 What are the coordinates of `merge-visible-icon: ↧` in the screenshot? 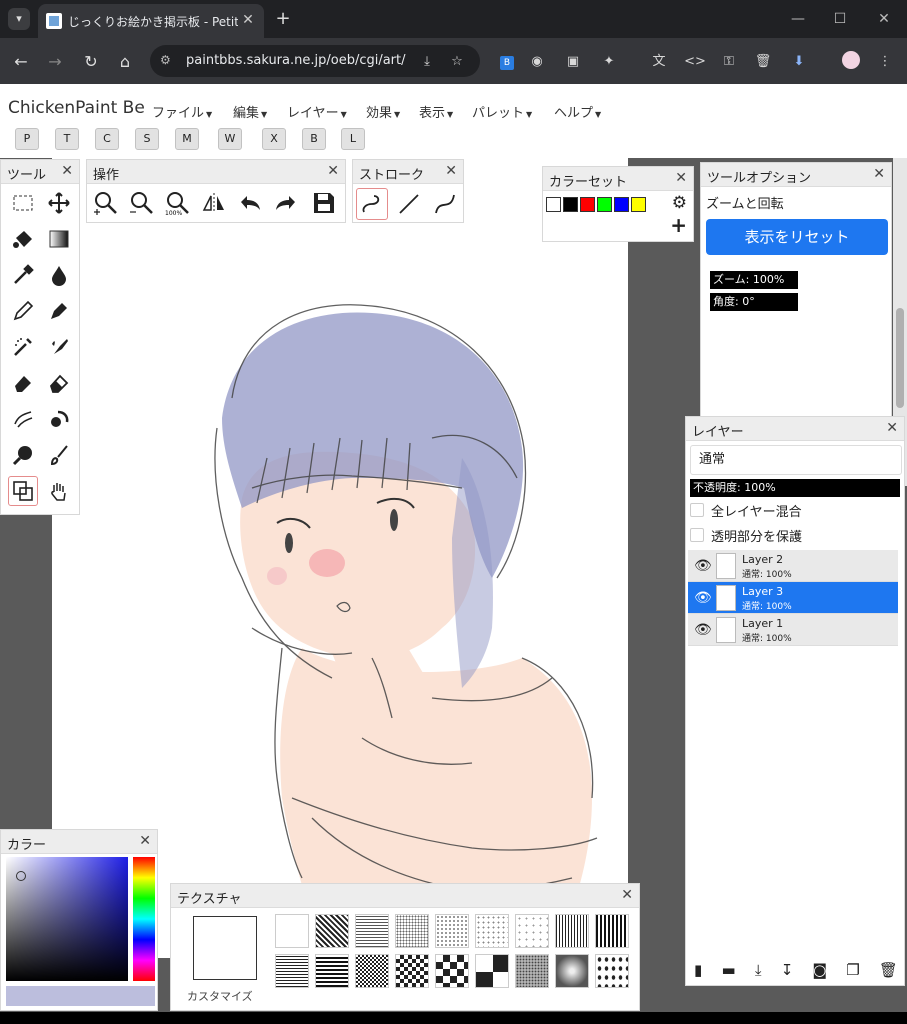 It's located at (787, 972).